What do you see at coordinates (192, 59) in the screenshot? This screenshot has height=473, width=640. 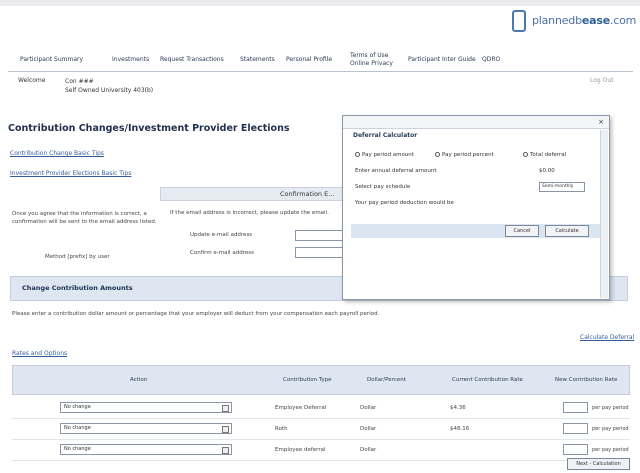 I see `nav-request-transactions: Request Transactions` at bounding box center [192, 59].